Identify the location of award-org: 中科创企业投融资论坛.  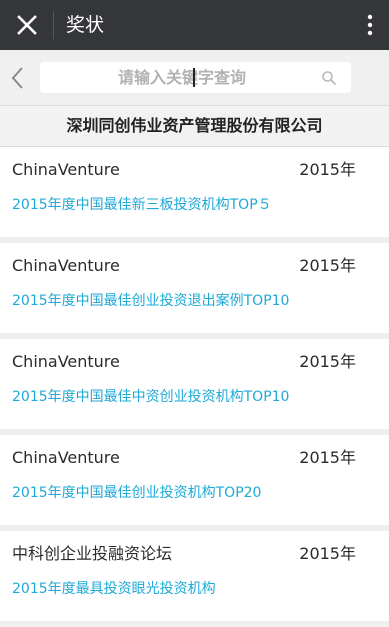
(92, 553).